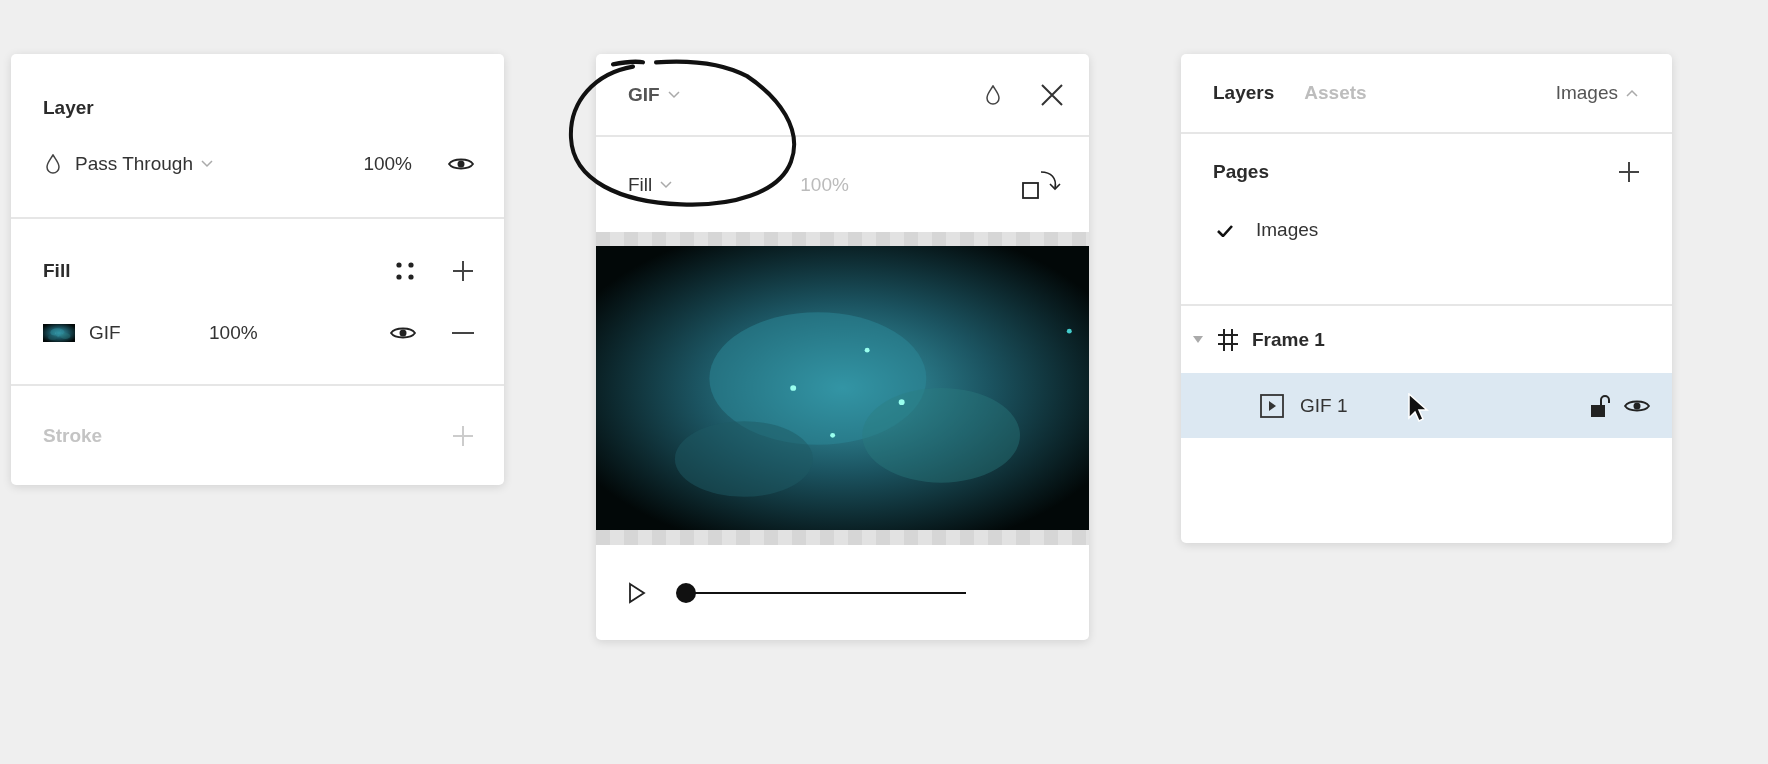  Describe the element at coordinates (686, 592) in the screenshot. I see `slider-thumb` at that location.